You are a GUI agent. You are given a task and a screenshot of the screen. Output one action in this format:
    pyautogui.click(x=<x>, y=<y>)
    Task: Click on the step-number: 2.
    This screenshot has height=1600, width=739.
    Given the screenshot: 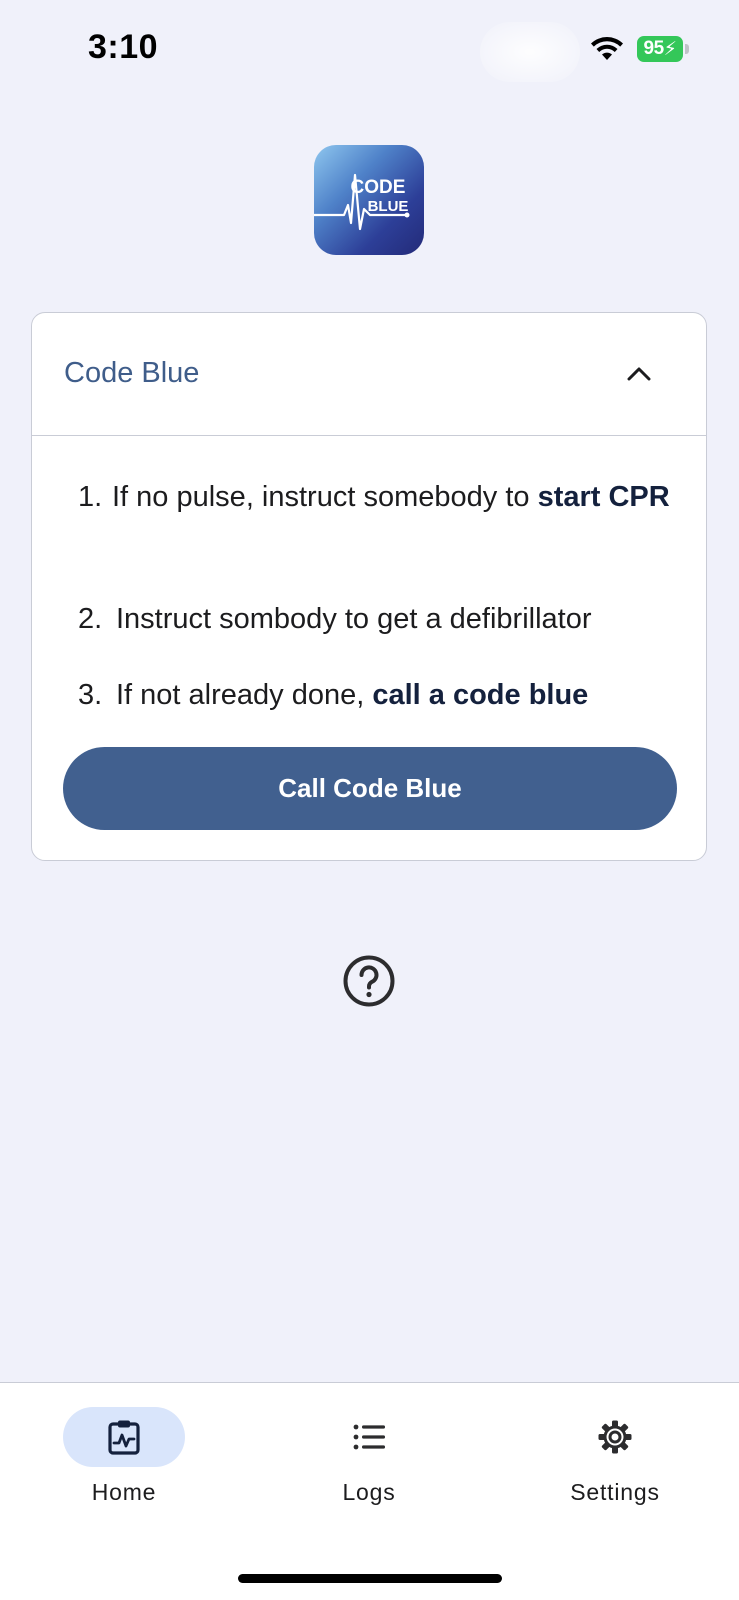 What is the action you would take?
    pyautogui.click(x=90, y=619)
    